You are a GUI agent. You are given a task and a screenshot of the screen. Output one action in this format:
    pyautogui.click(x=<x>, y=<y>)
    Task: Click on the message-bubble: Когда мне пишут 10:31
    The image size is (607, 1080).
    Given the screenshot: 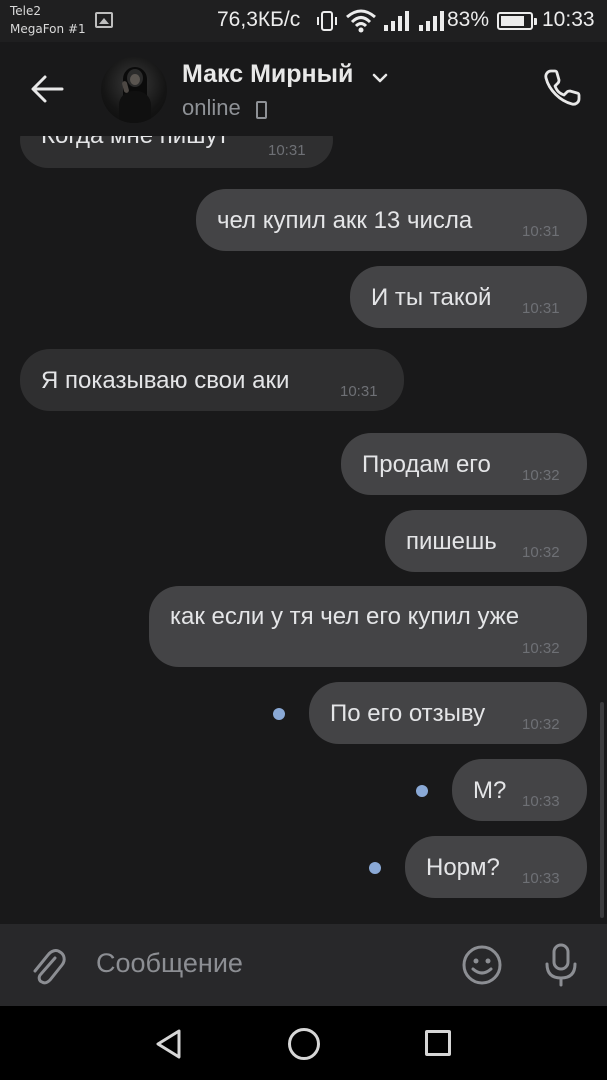 What is the action you would take?
    pyautogui.click(x=176, y=152)
    